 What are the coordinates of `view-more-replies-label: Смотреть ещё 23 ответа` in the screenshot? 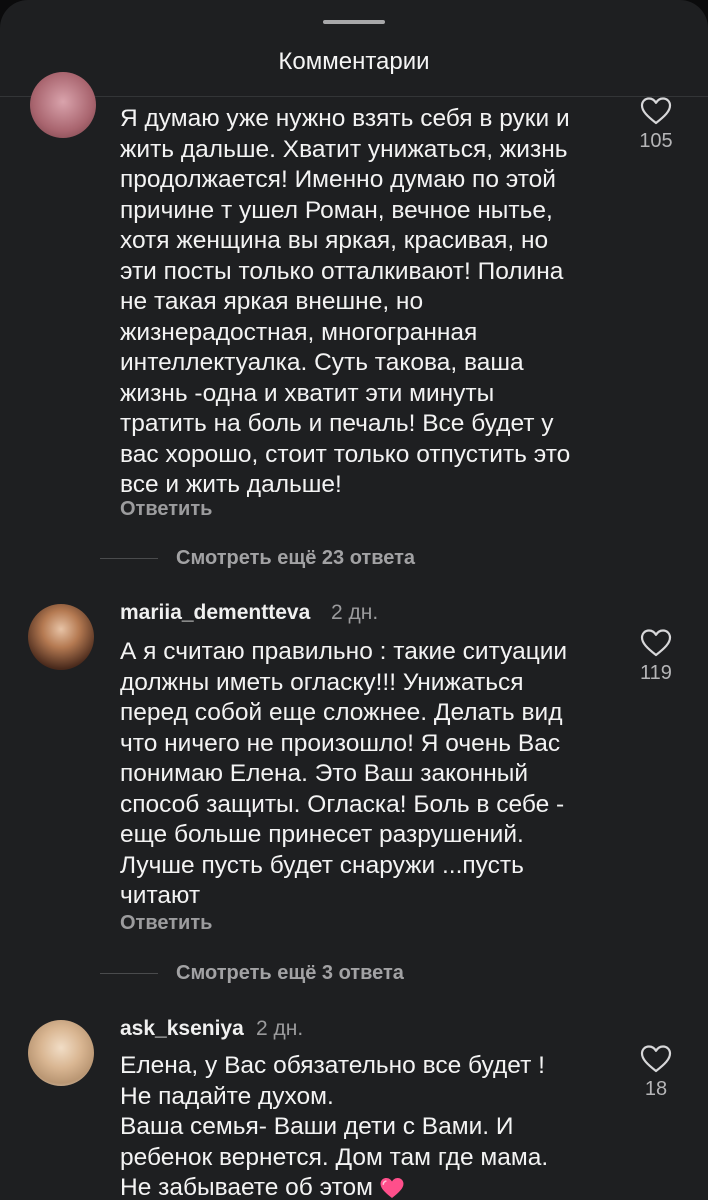 It's located at (295, 558).